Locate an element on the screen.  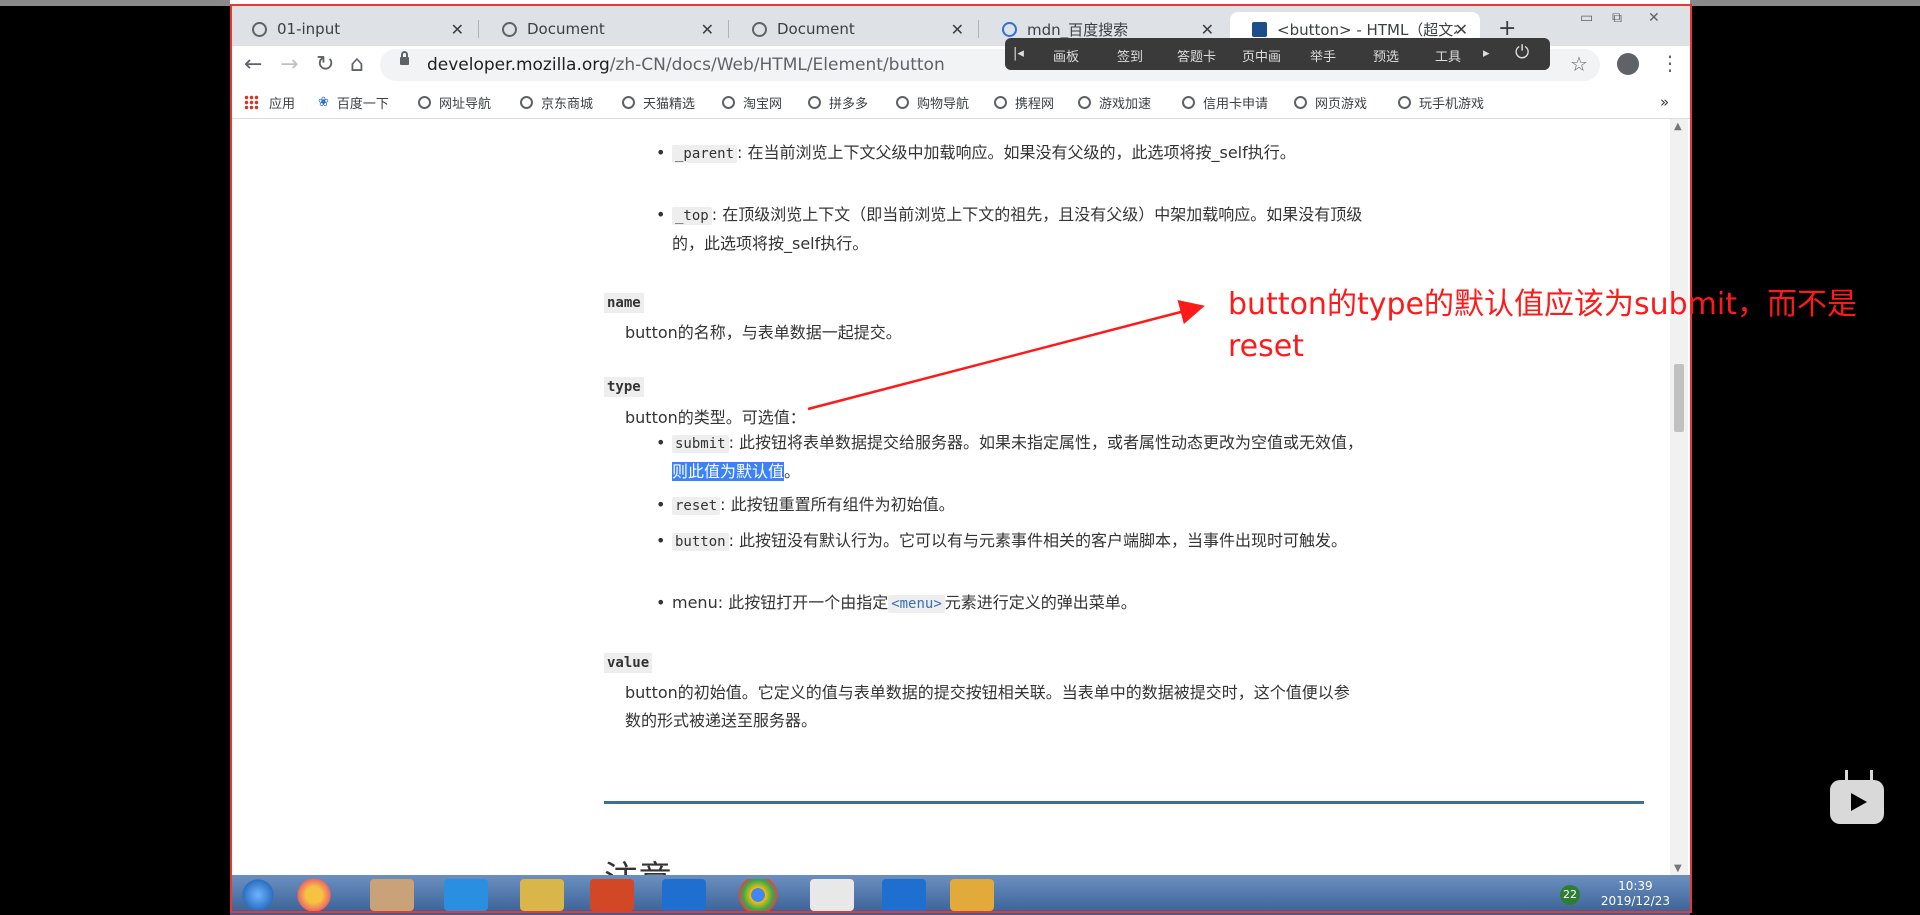
annotation-arrow is located at coordinates (1006, 355).